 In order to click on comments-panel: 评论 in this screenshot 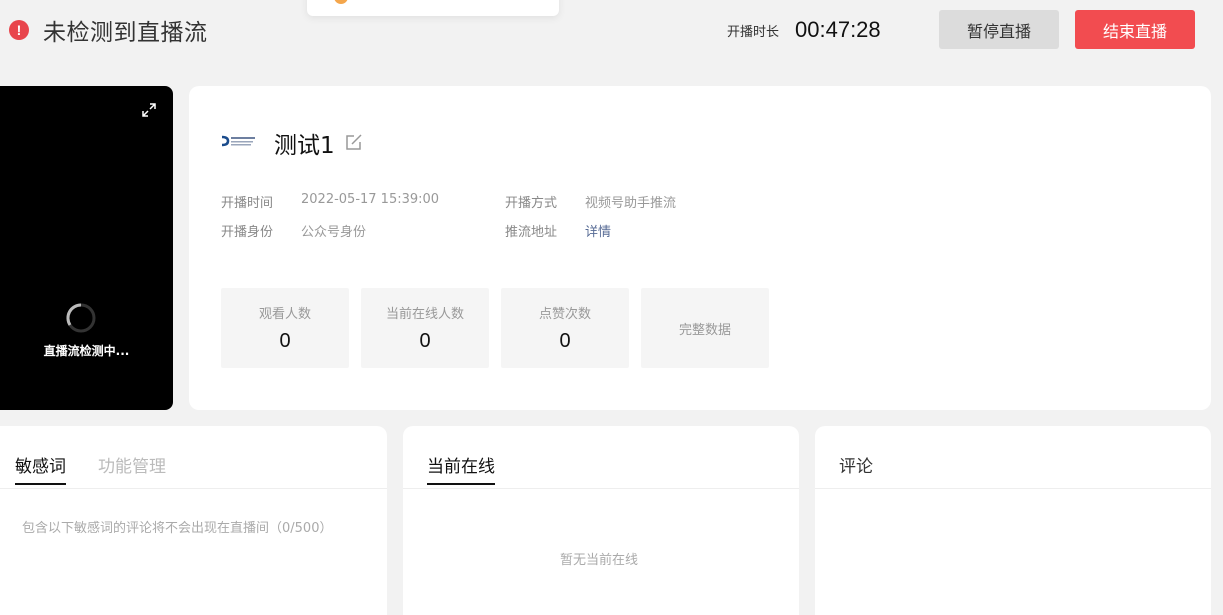, I will do `click(1013, 520)`.